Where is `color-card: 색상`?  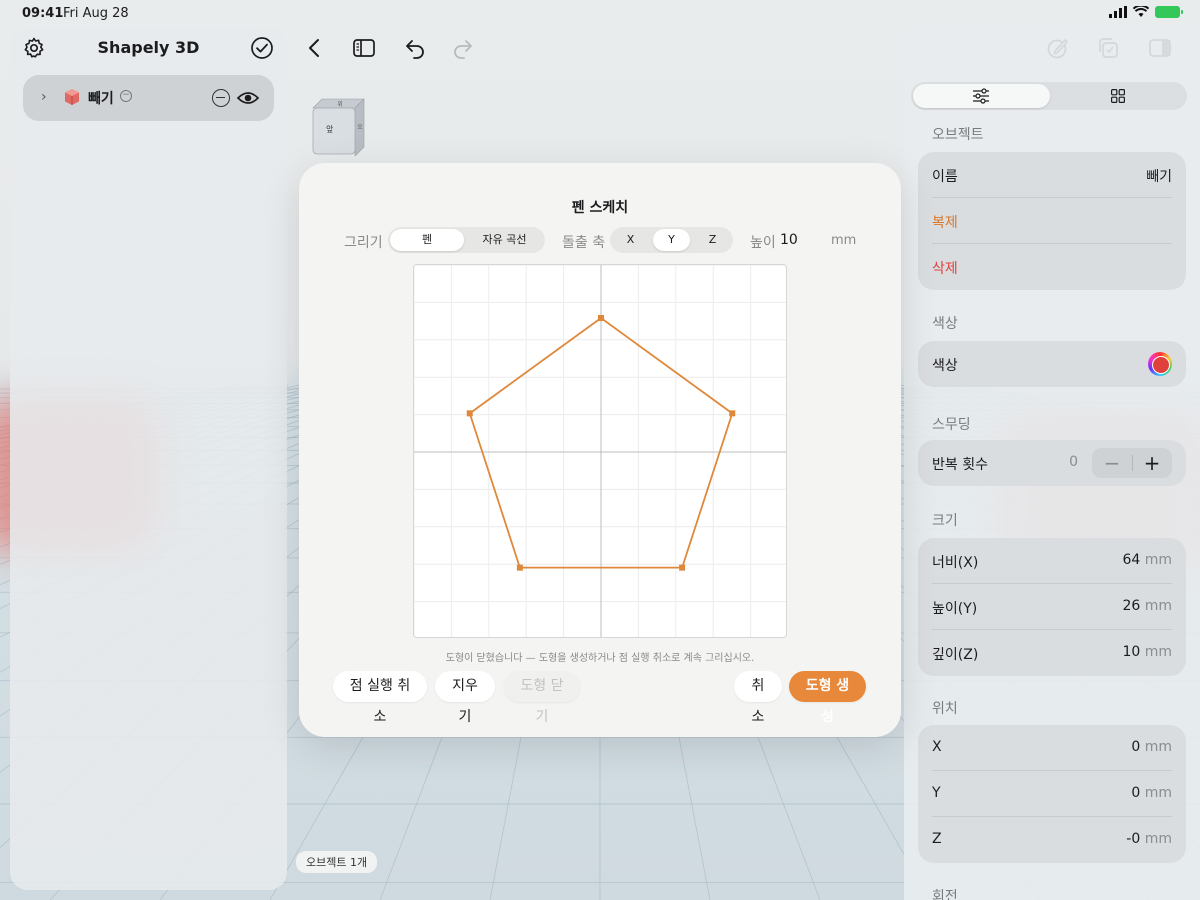
color-card: 색상 is located at coordinates (1052, 364).